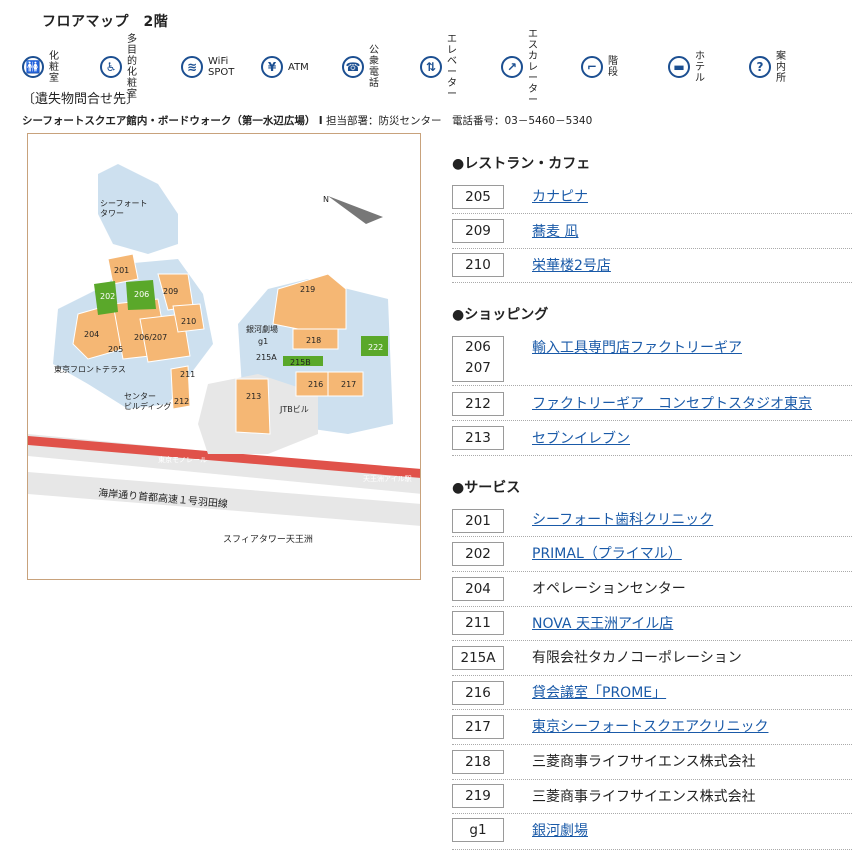  I want to click on lost-found-location: シーフォートスクエア館内・ボードウォーク（第一水辺広場）, so click(169, 121).